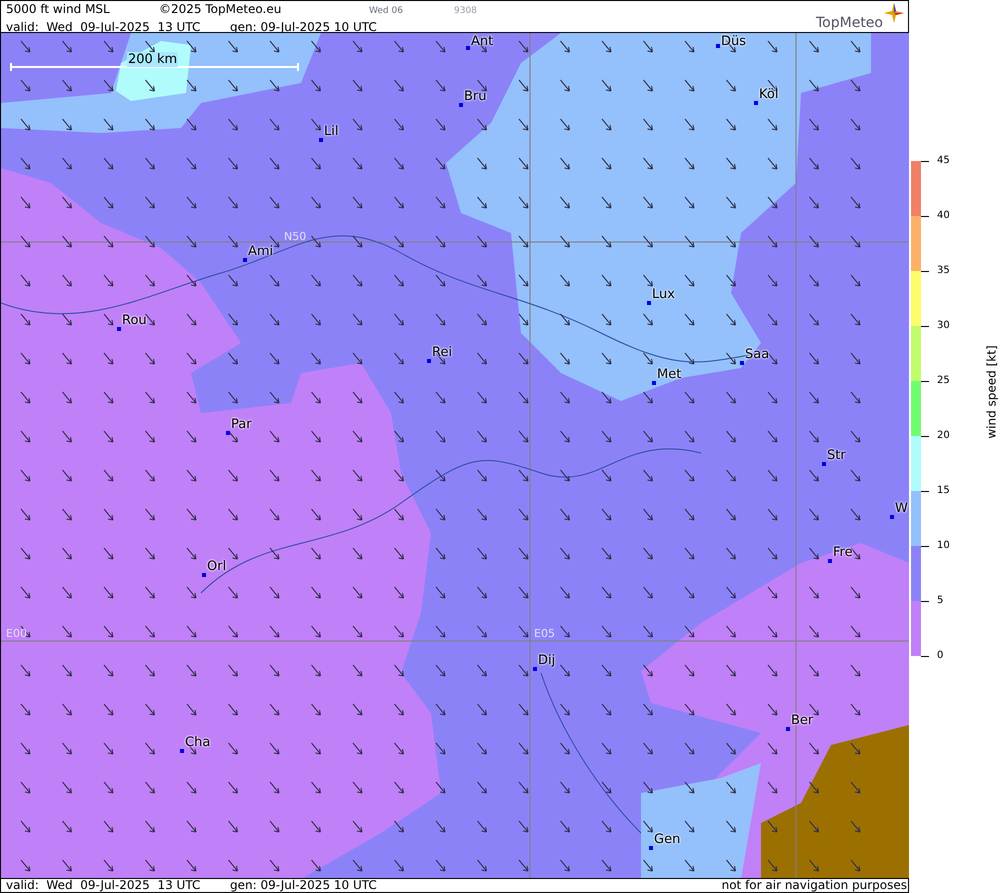  I want to click on city-label: Str, so click(836, 455).